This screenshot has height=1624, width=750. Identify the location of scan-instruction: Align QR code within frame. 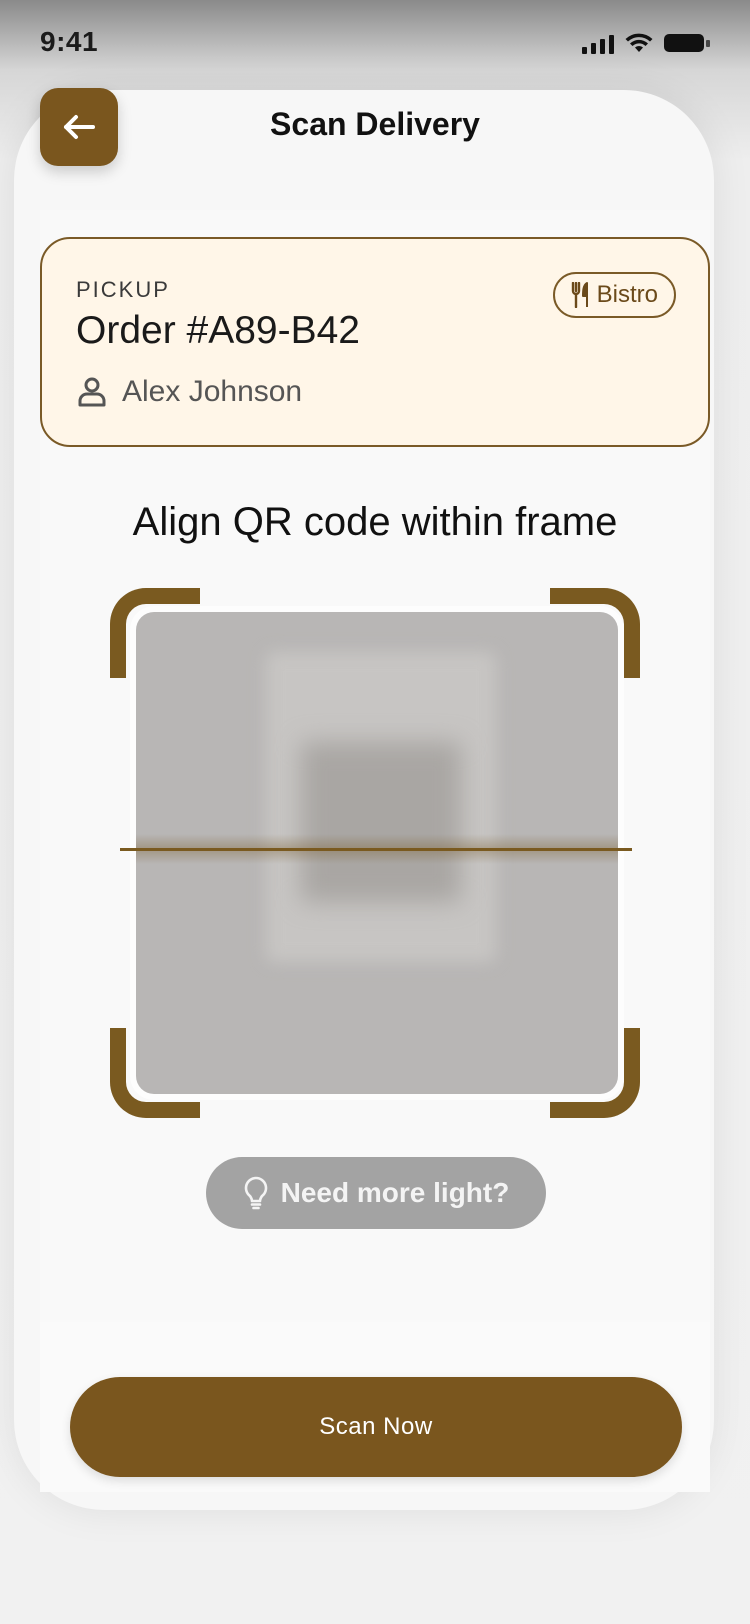
(375, 522).